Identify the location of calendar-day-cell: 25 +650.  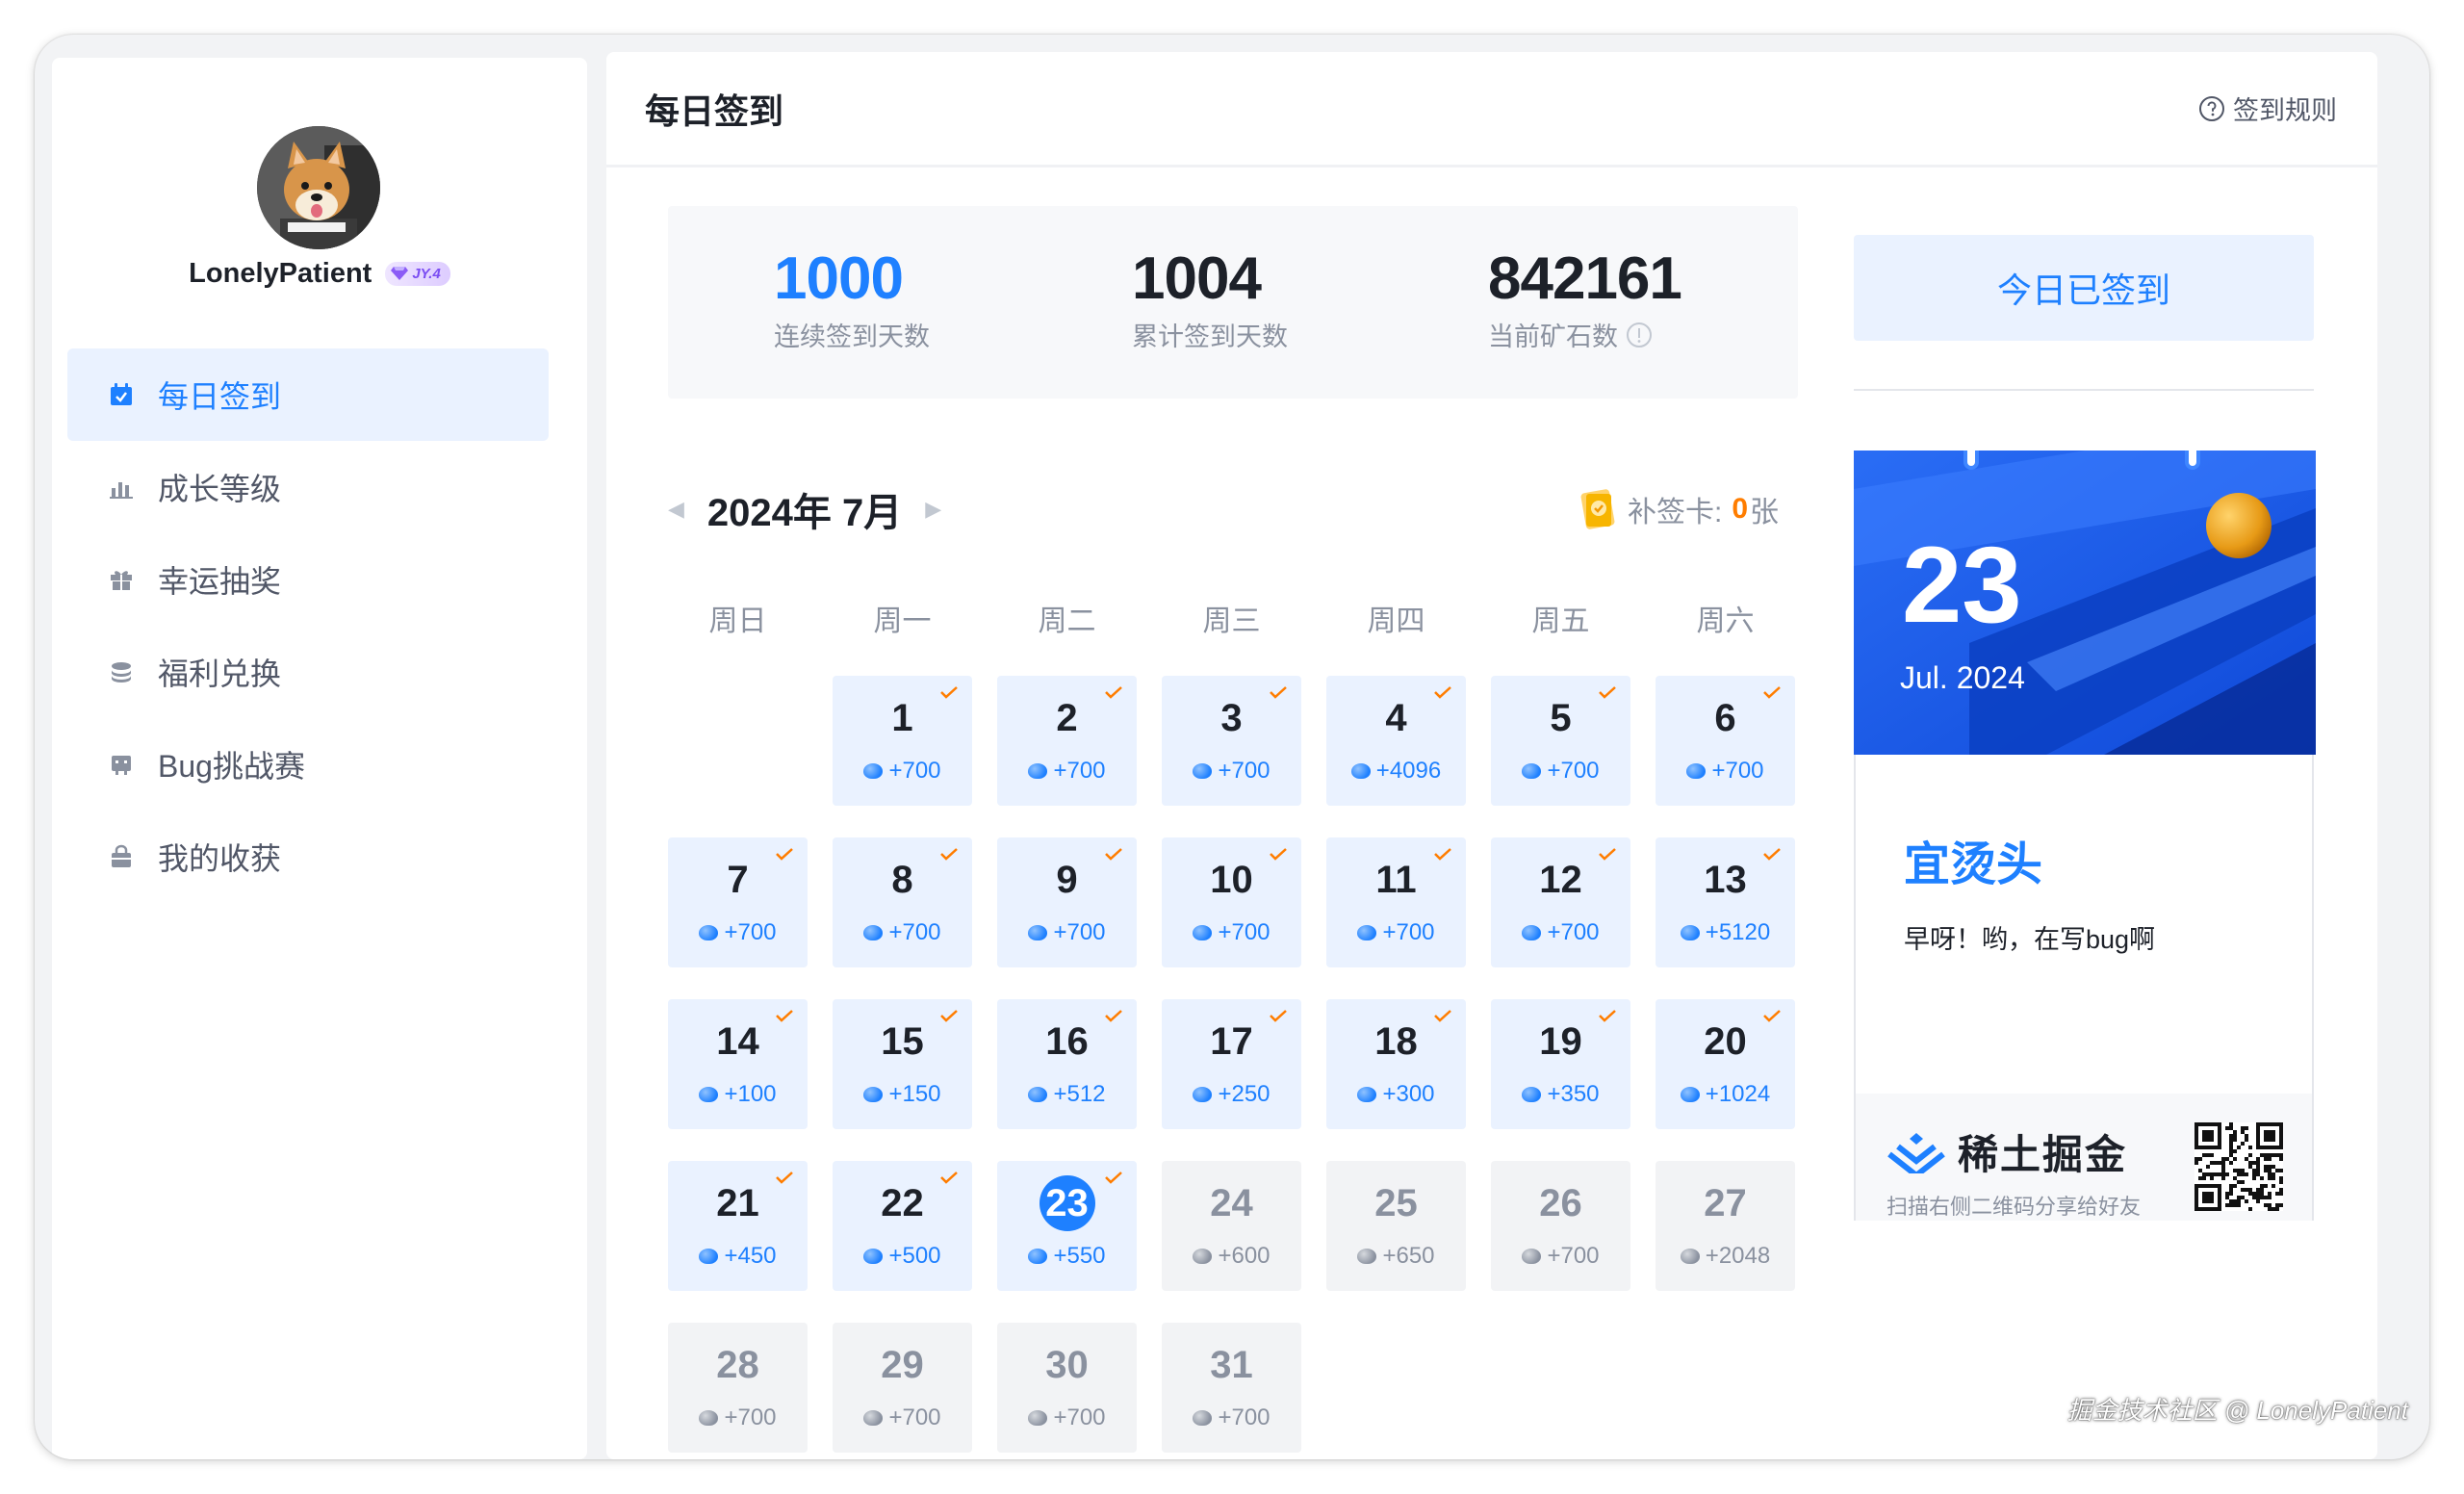
(1396, 1226).